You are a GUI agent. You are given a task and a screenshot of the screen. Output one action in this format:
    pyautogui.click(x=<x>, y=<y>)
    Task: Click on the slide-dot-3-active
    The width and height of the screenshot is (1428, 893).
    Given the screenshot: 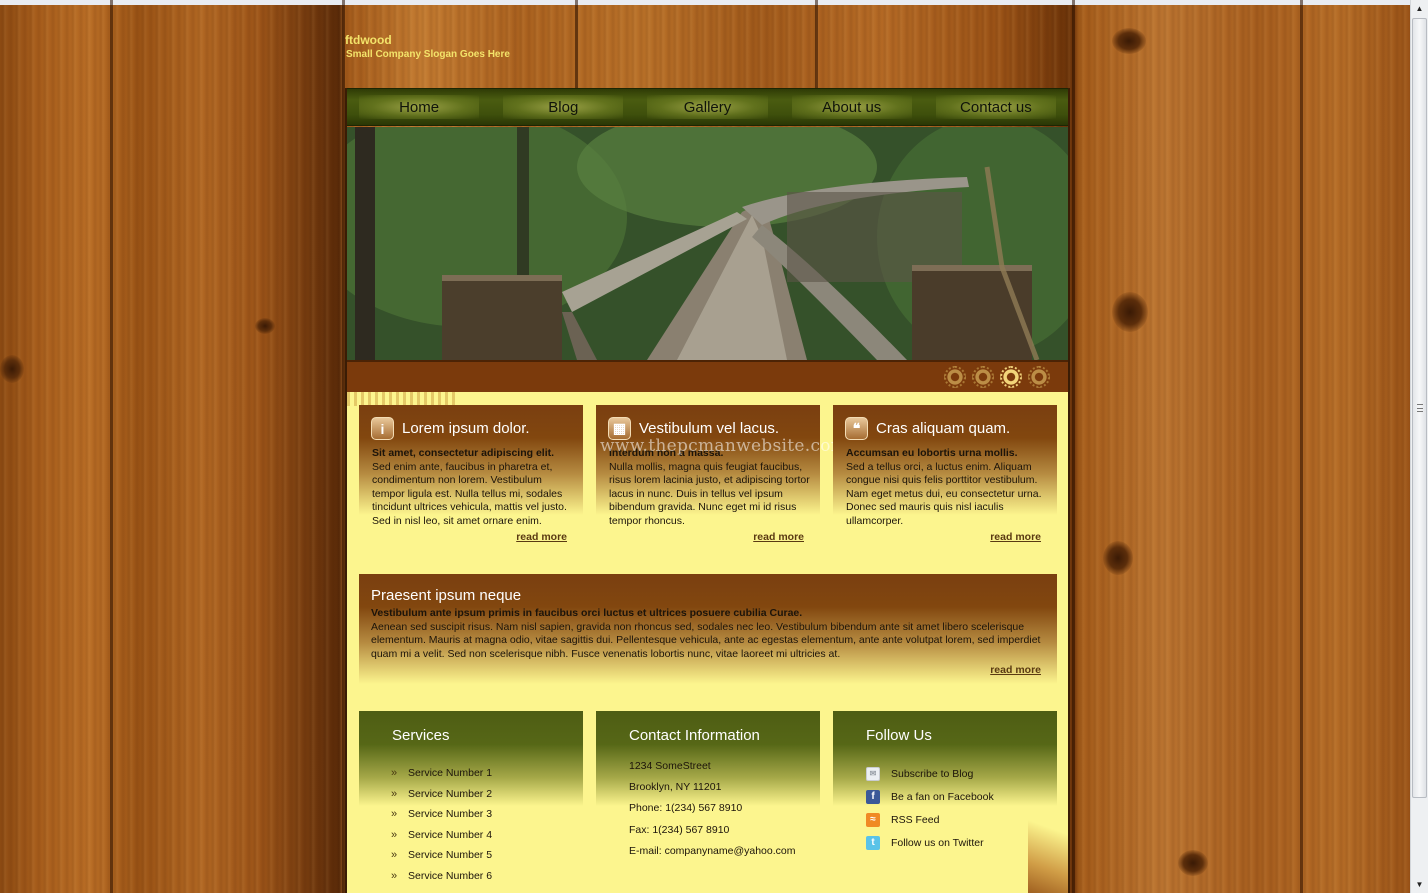 What is the action you would take?
    pyautogui.click(x=1011, y=377)
    